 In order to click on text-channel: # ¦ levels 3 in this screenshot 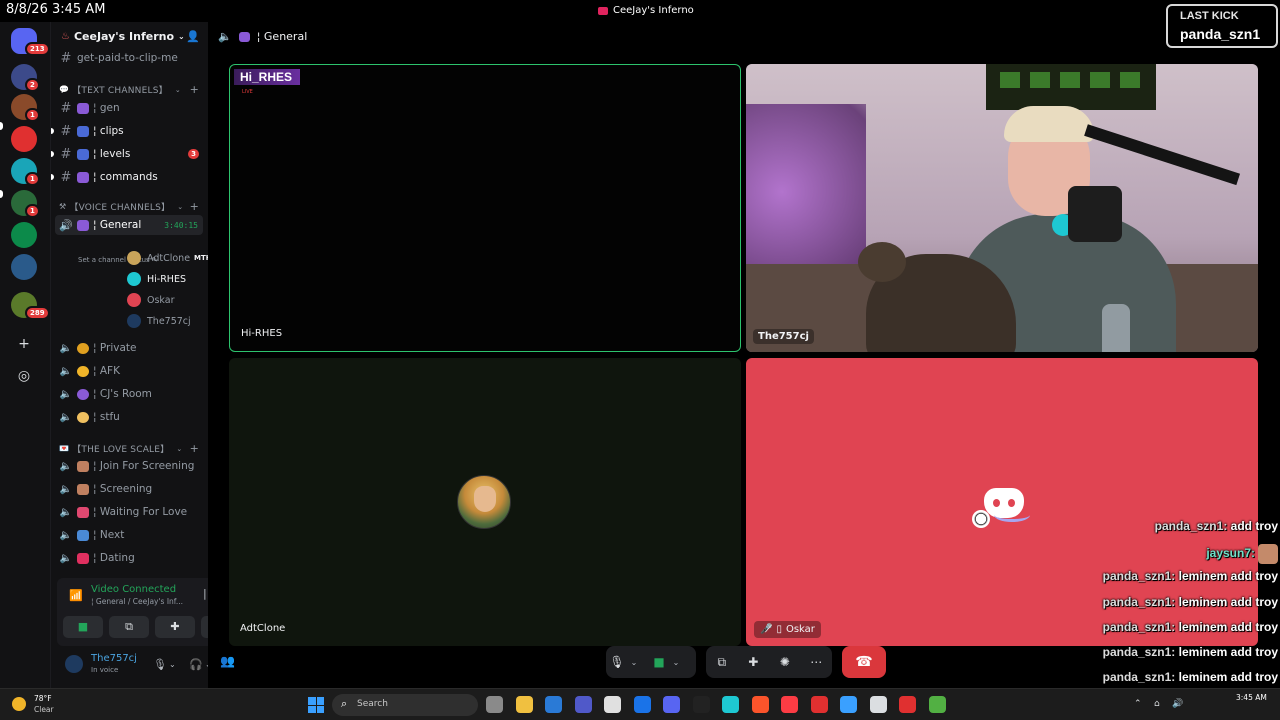, I will do `click(127, 154)`.